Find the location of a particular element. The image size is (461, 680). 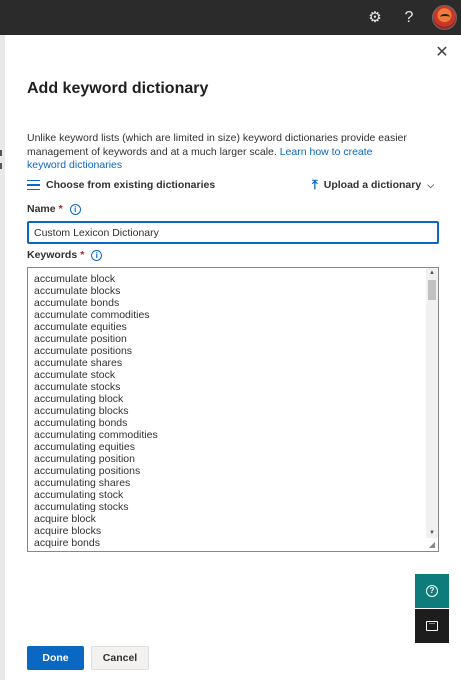

choose-existing-button: Choose from existing dictionaries is located at coordinates (121, 185).